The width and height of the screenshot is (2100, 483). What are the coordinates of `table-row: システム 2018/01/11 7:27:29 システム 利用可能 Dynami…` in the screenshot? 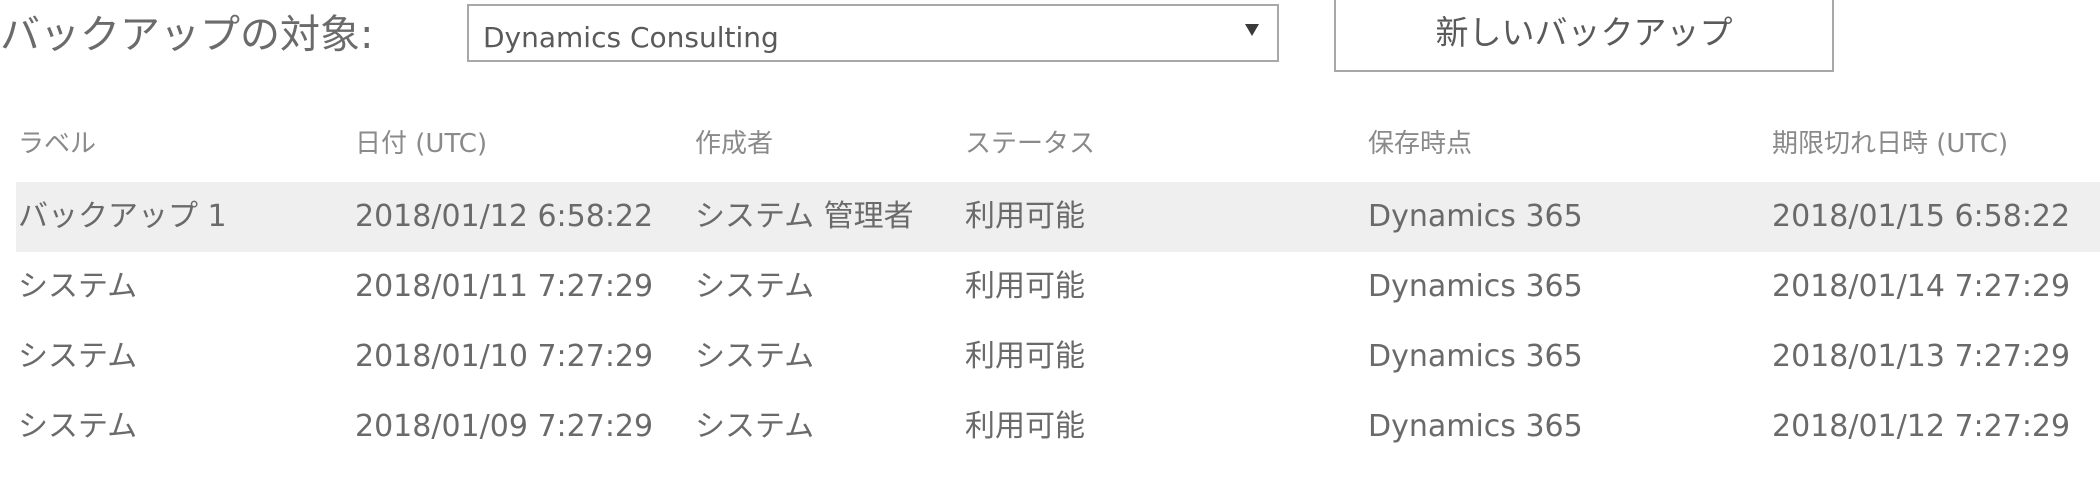 It's located at (1050, 287).